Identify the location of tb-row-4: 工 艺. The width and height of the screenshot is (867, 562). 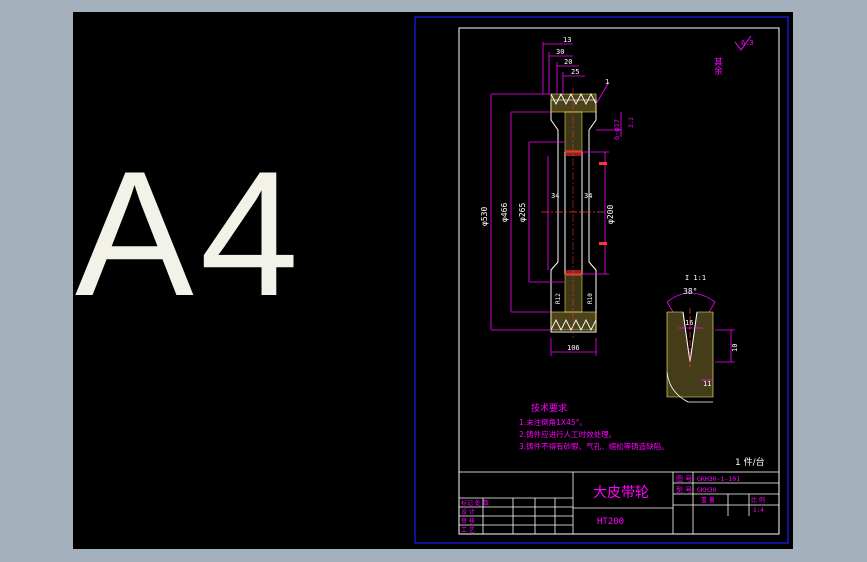
(468, 530).